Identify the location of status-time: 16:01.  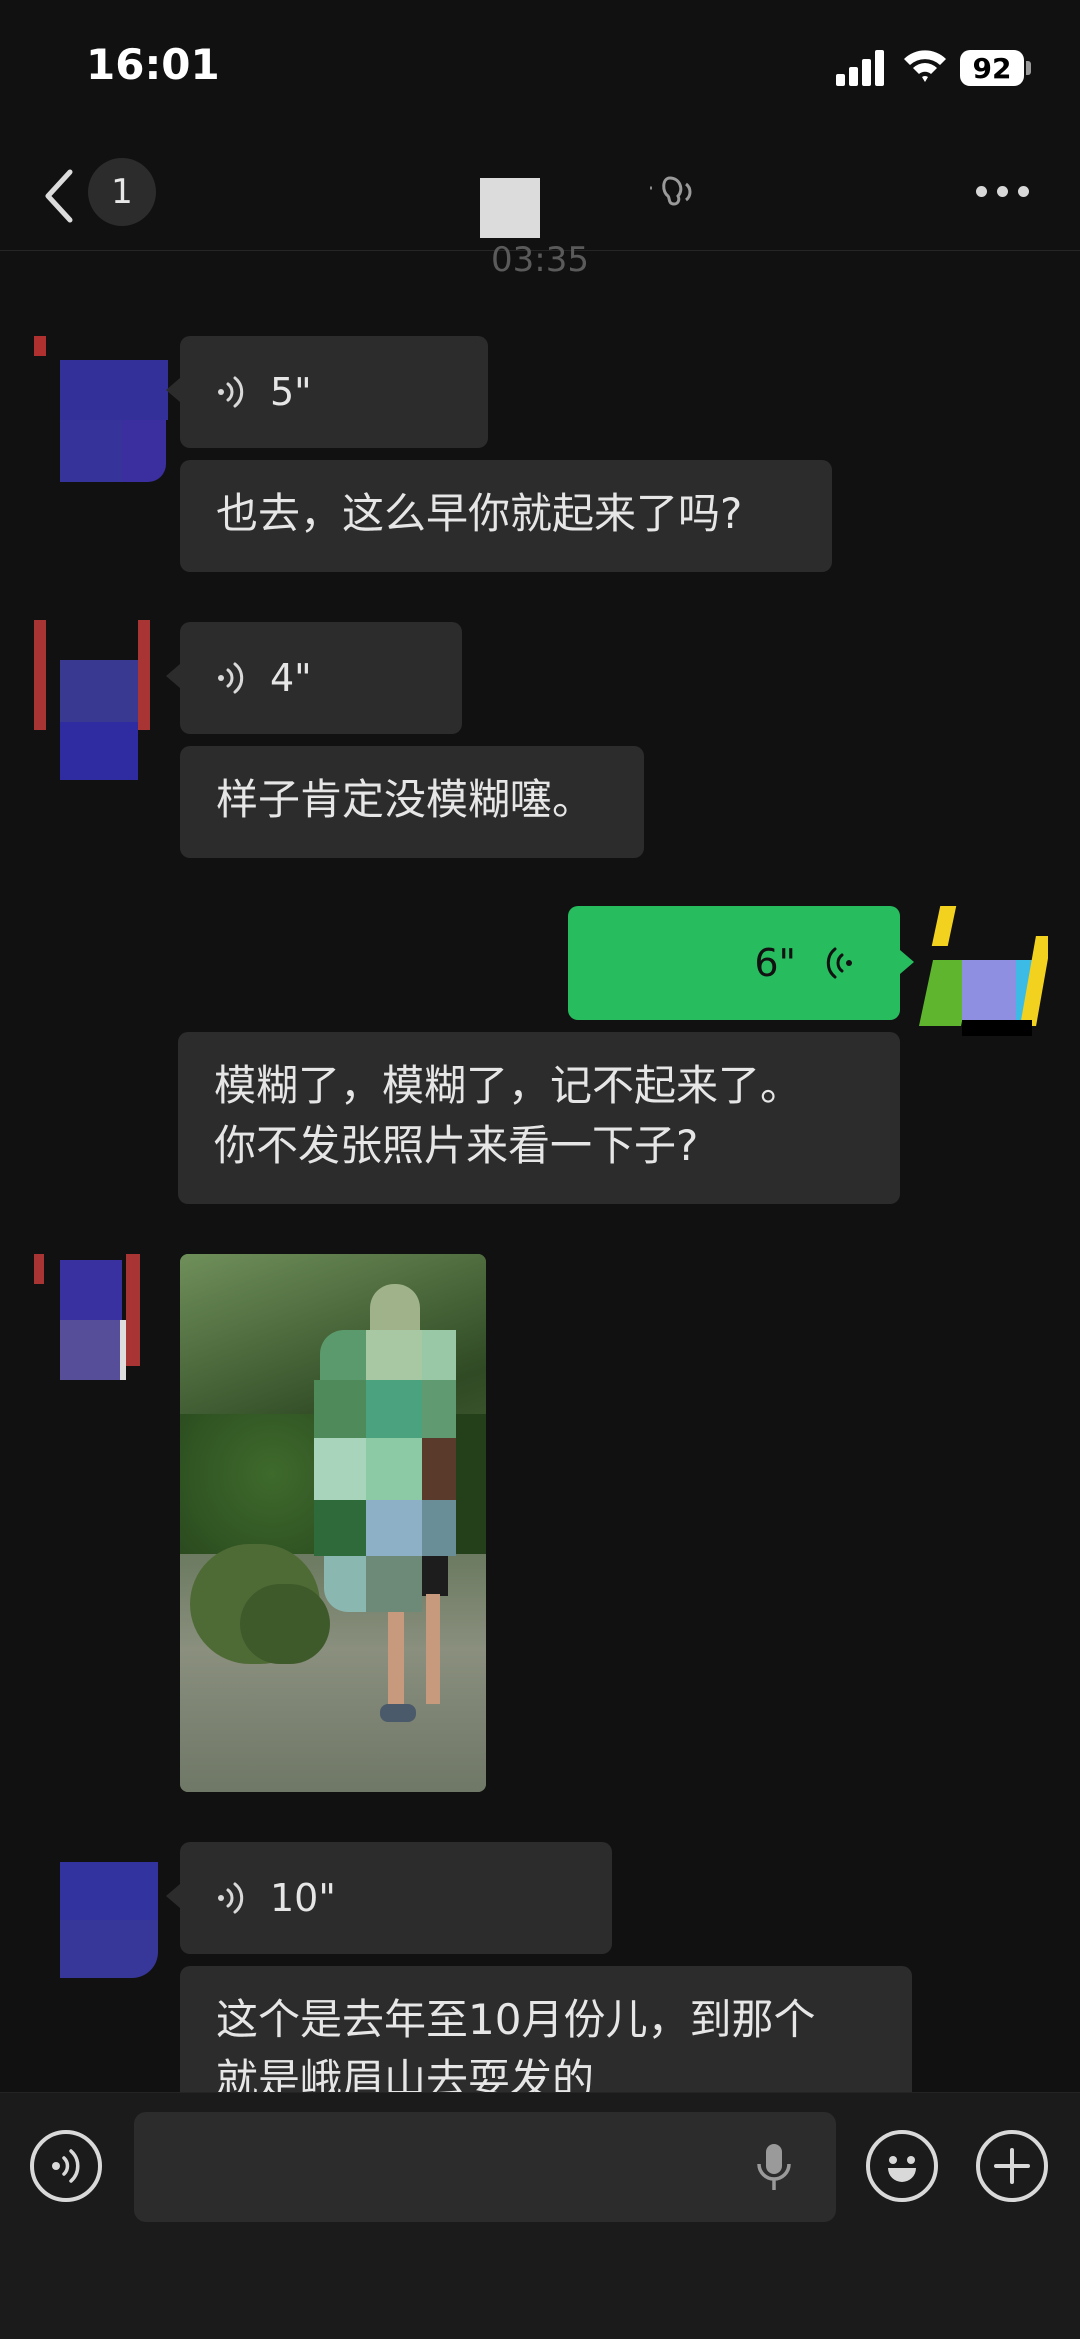
(153, 64).